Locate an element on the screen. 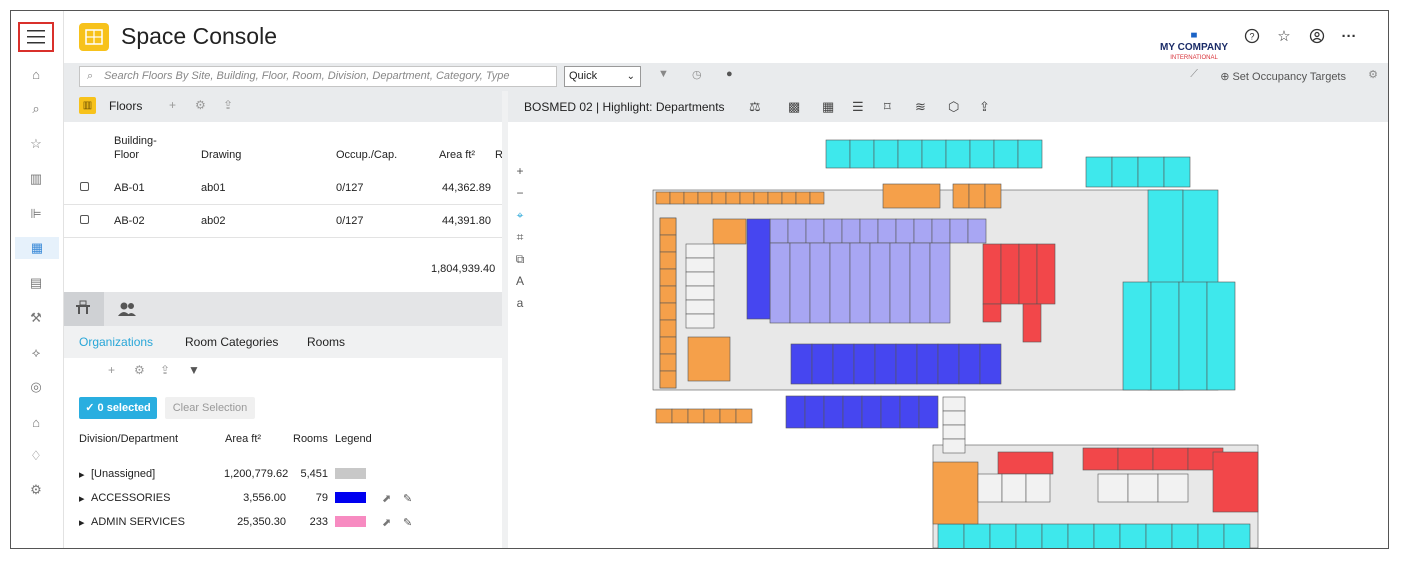 This screenshot has width=1401, height=561. building-icon: ⌂ is located at coordinates (36, 422).